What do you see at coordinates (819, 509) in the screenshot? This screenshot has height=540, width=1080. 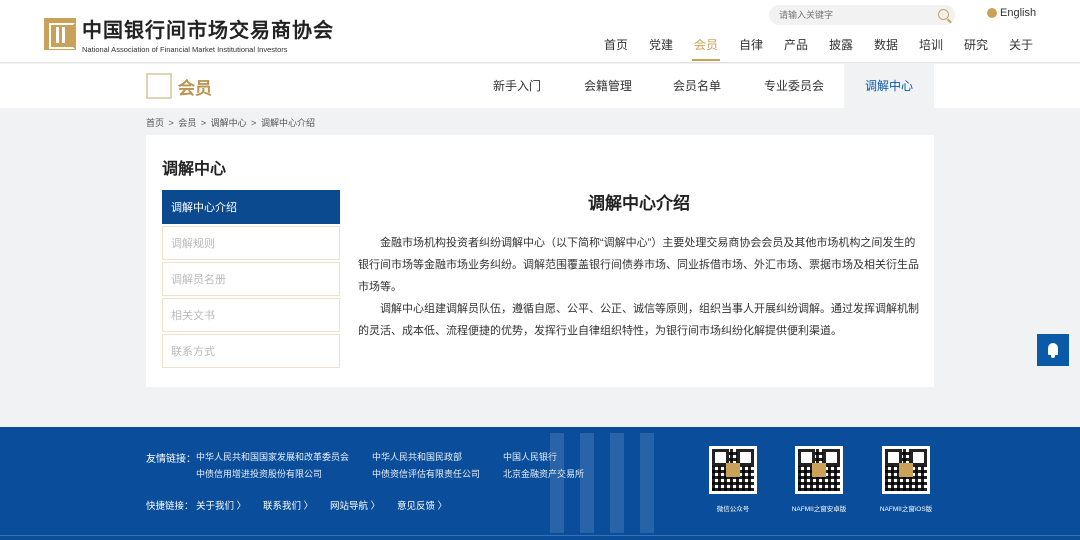 I see `qr-caption: NAFMII之窗安卓版` at bounding box center [819, 509].